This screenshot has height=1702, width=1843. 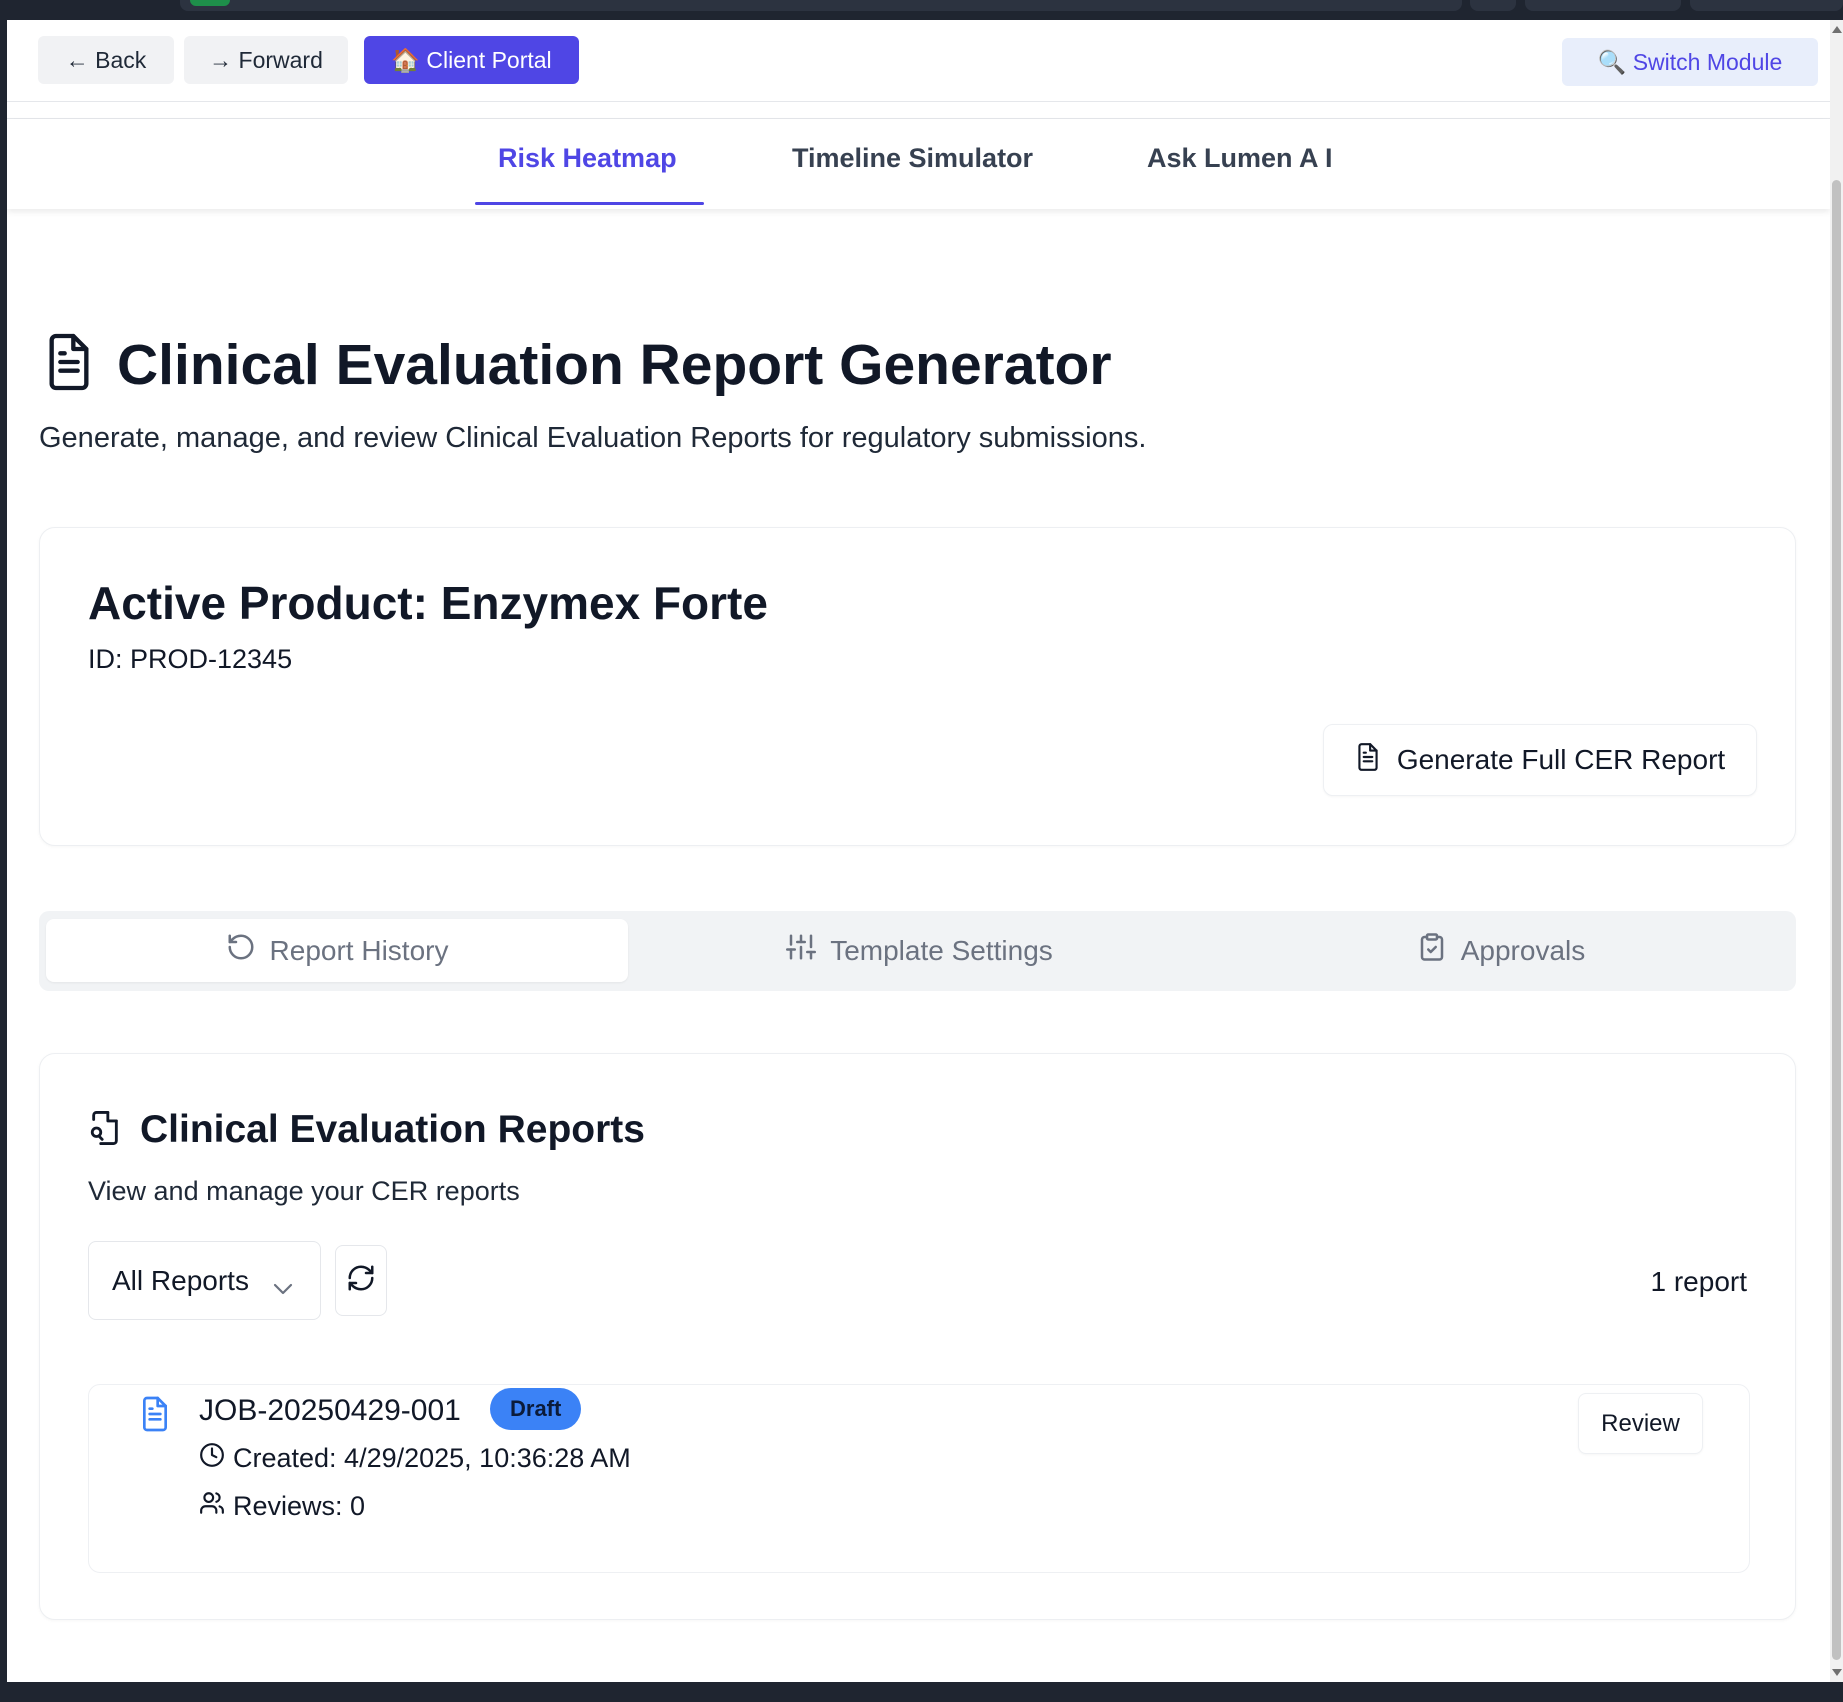 I want to click on forward-button: → Forward, so click(x=266, y=60).